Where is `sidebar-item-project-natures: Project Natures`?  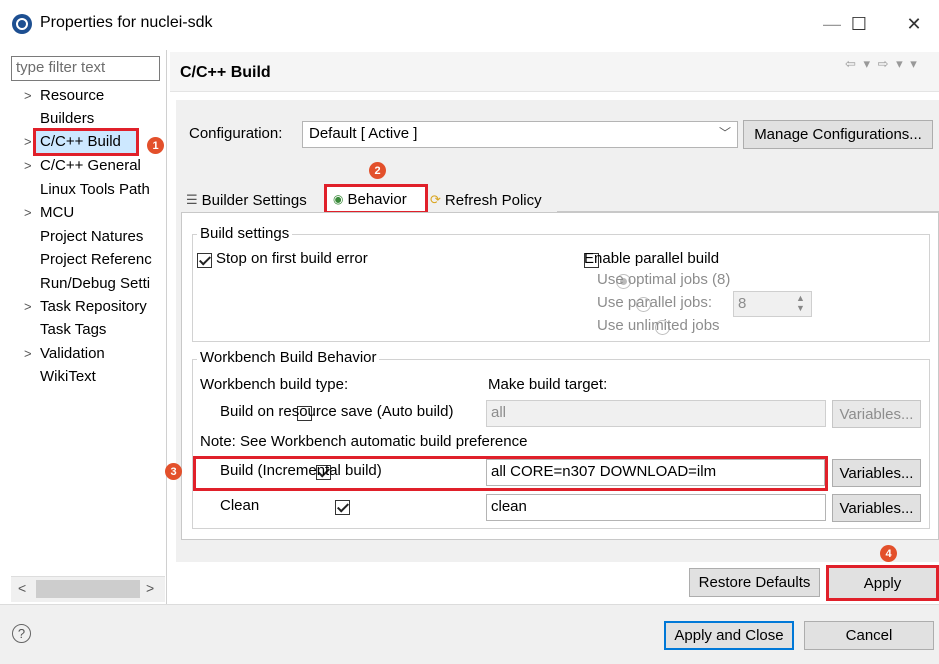 sidebar-item-project-natures: Project Natures is located at coordinates (102, 236).